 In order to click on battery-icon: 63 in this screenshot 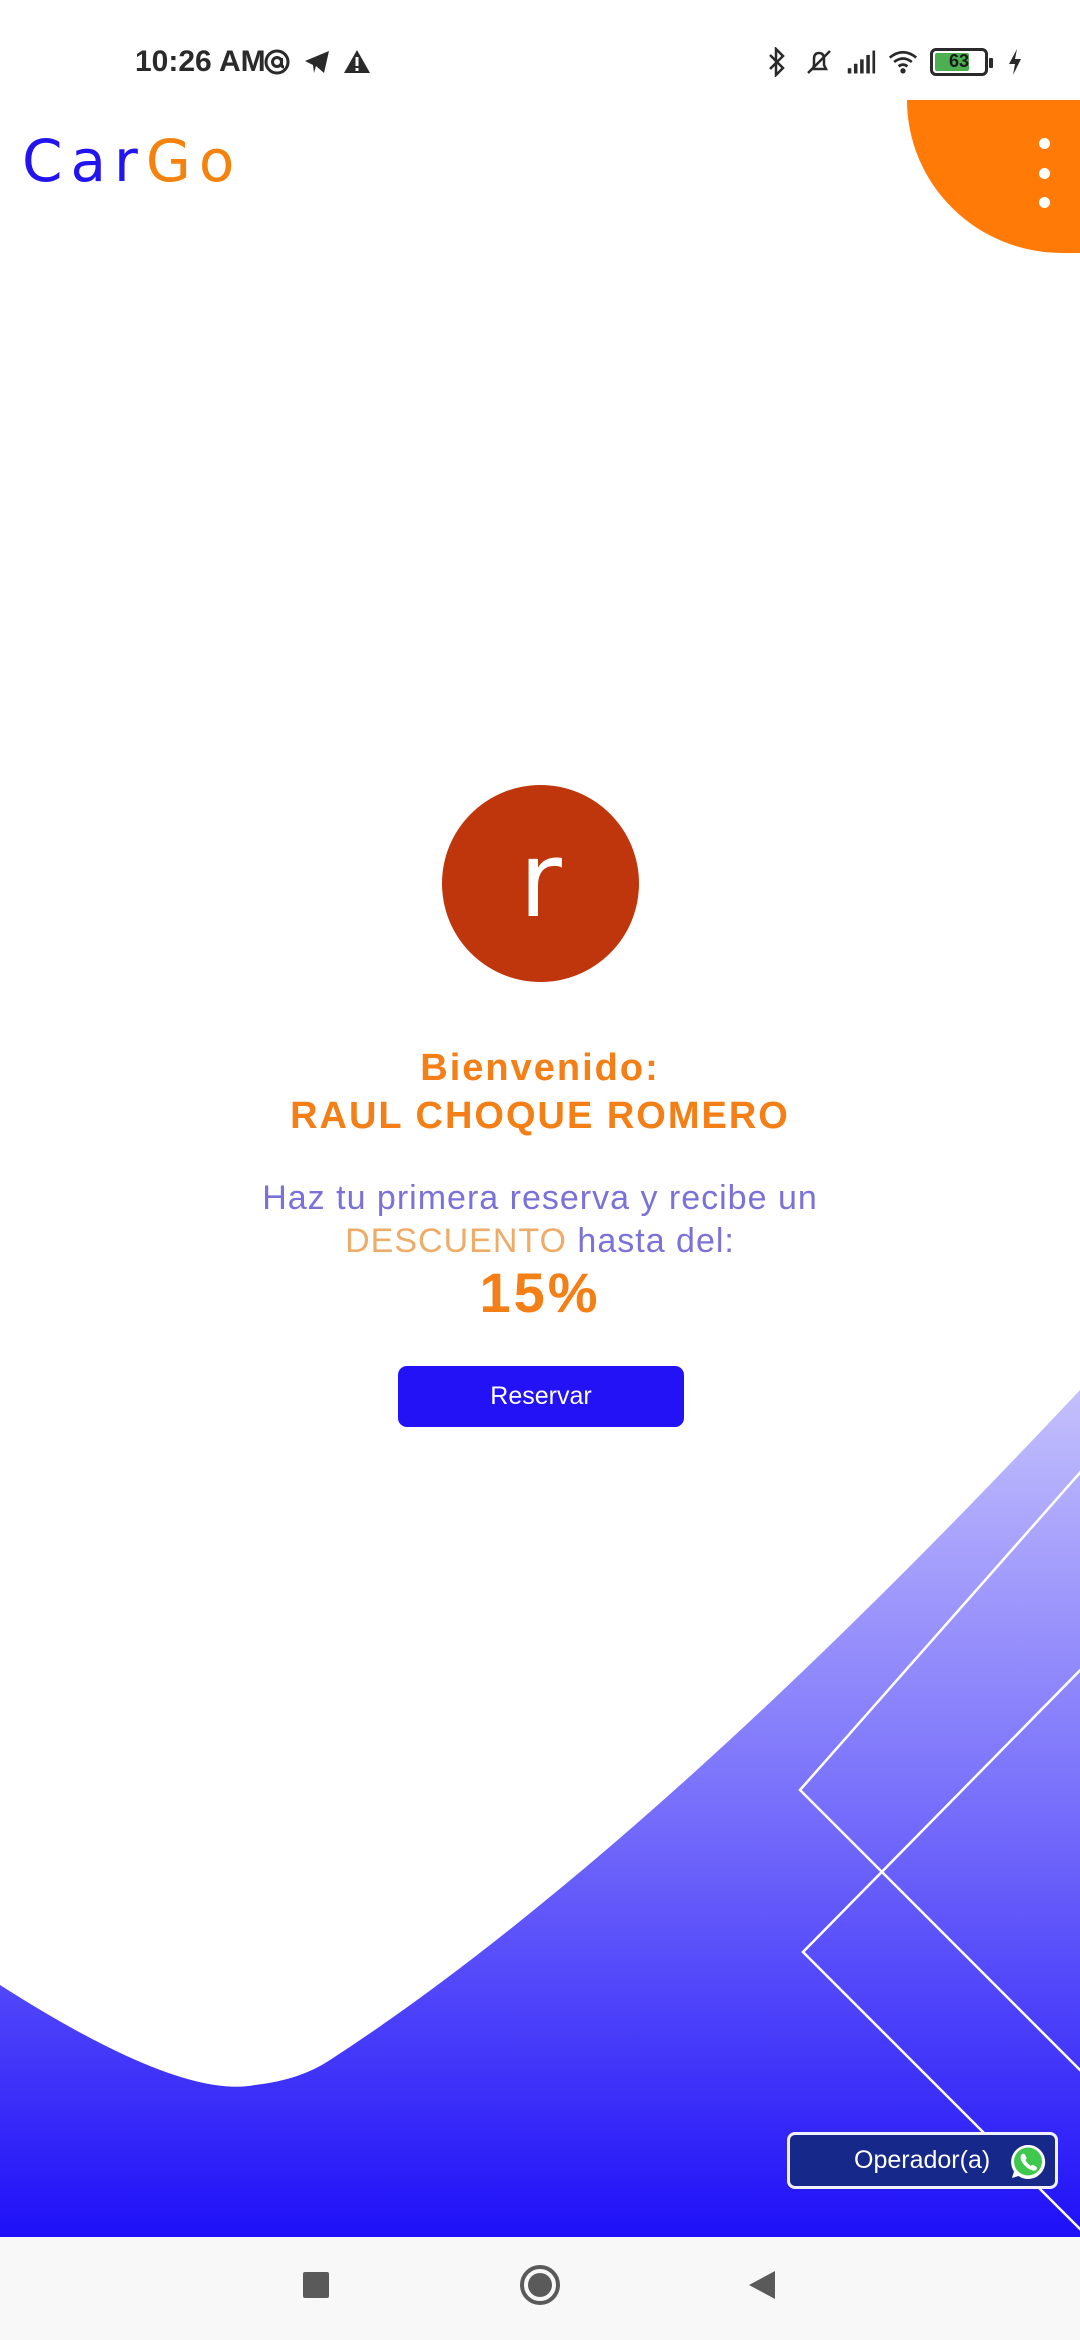, I will do `click(961, 62)`.